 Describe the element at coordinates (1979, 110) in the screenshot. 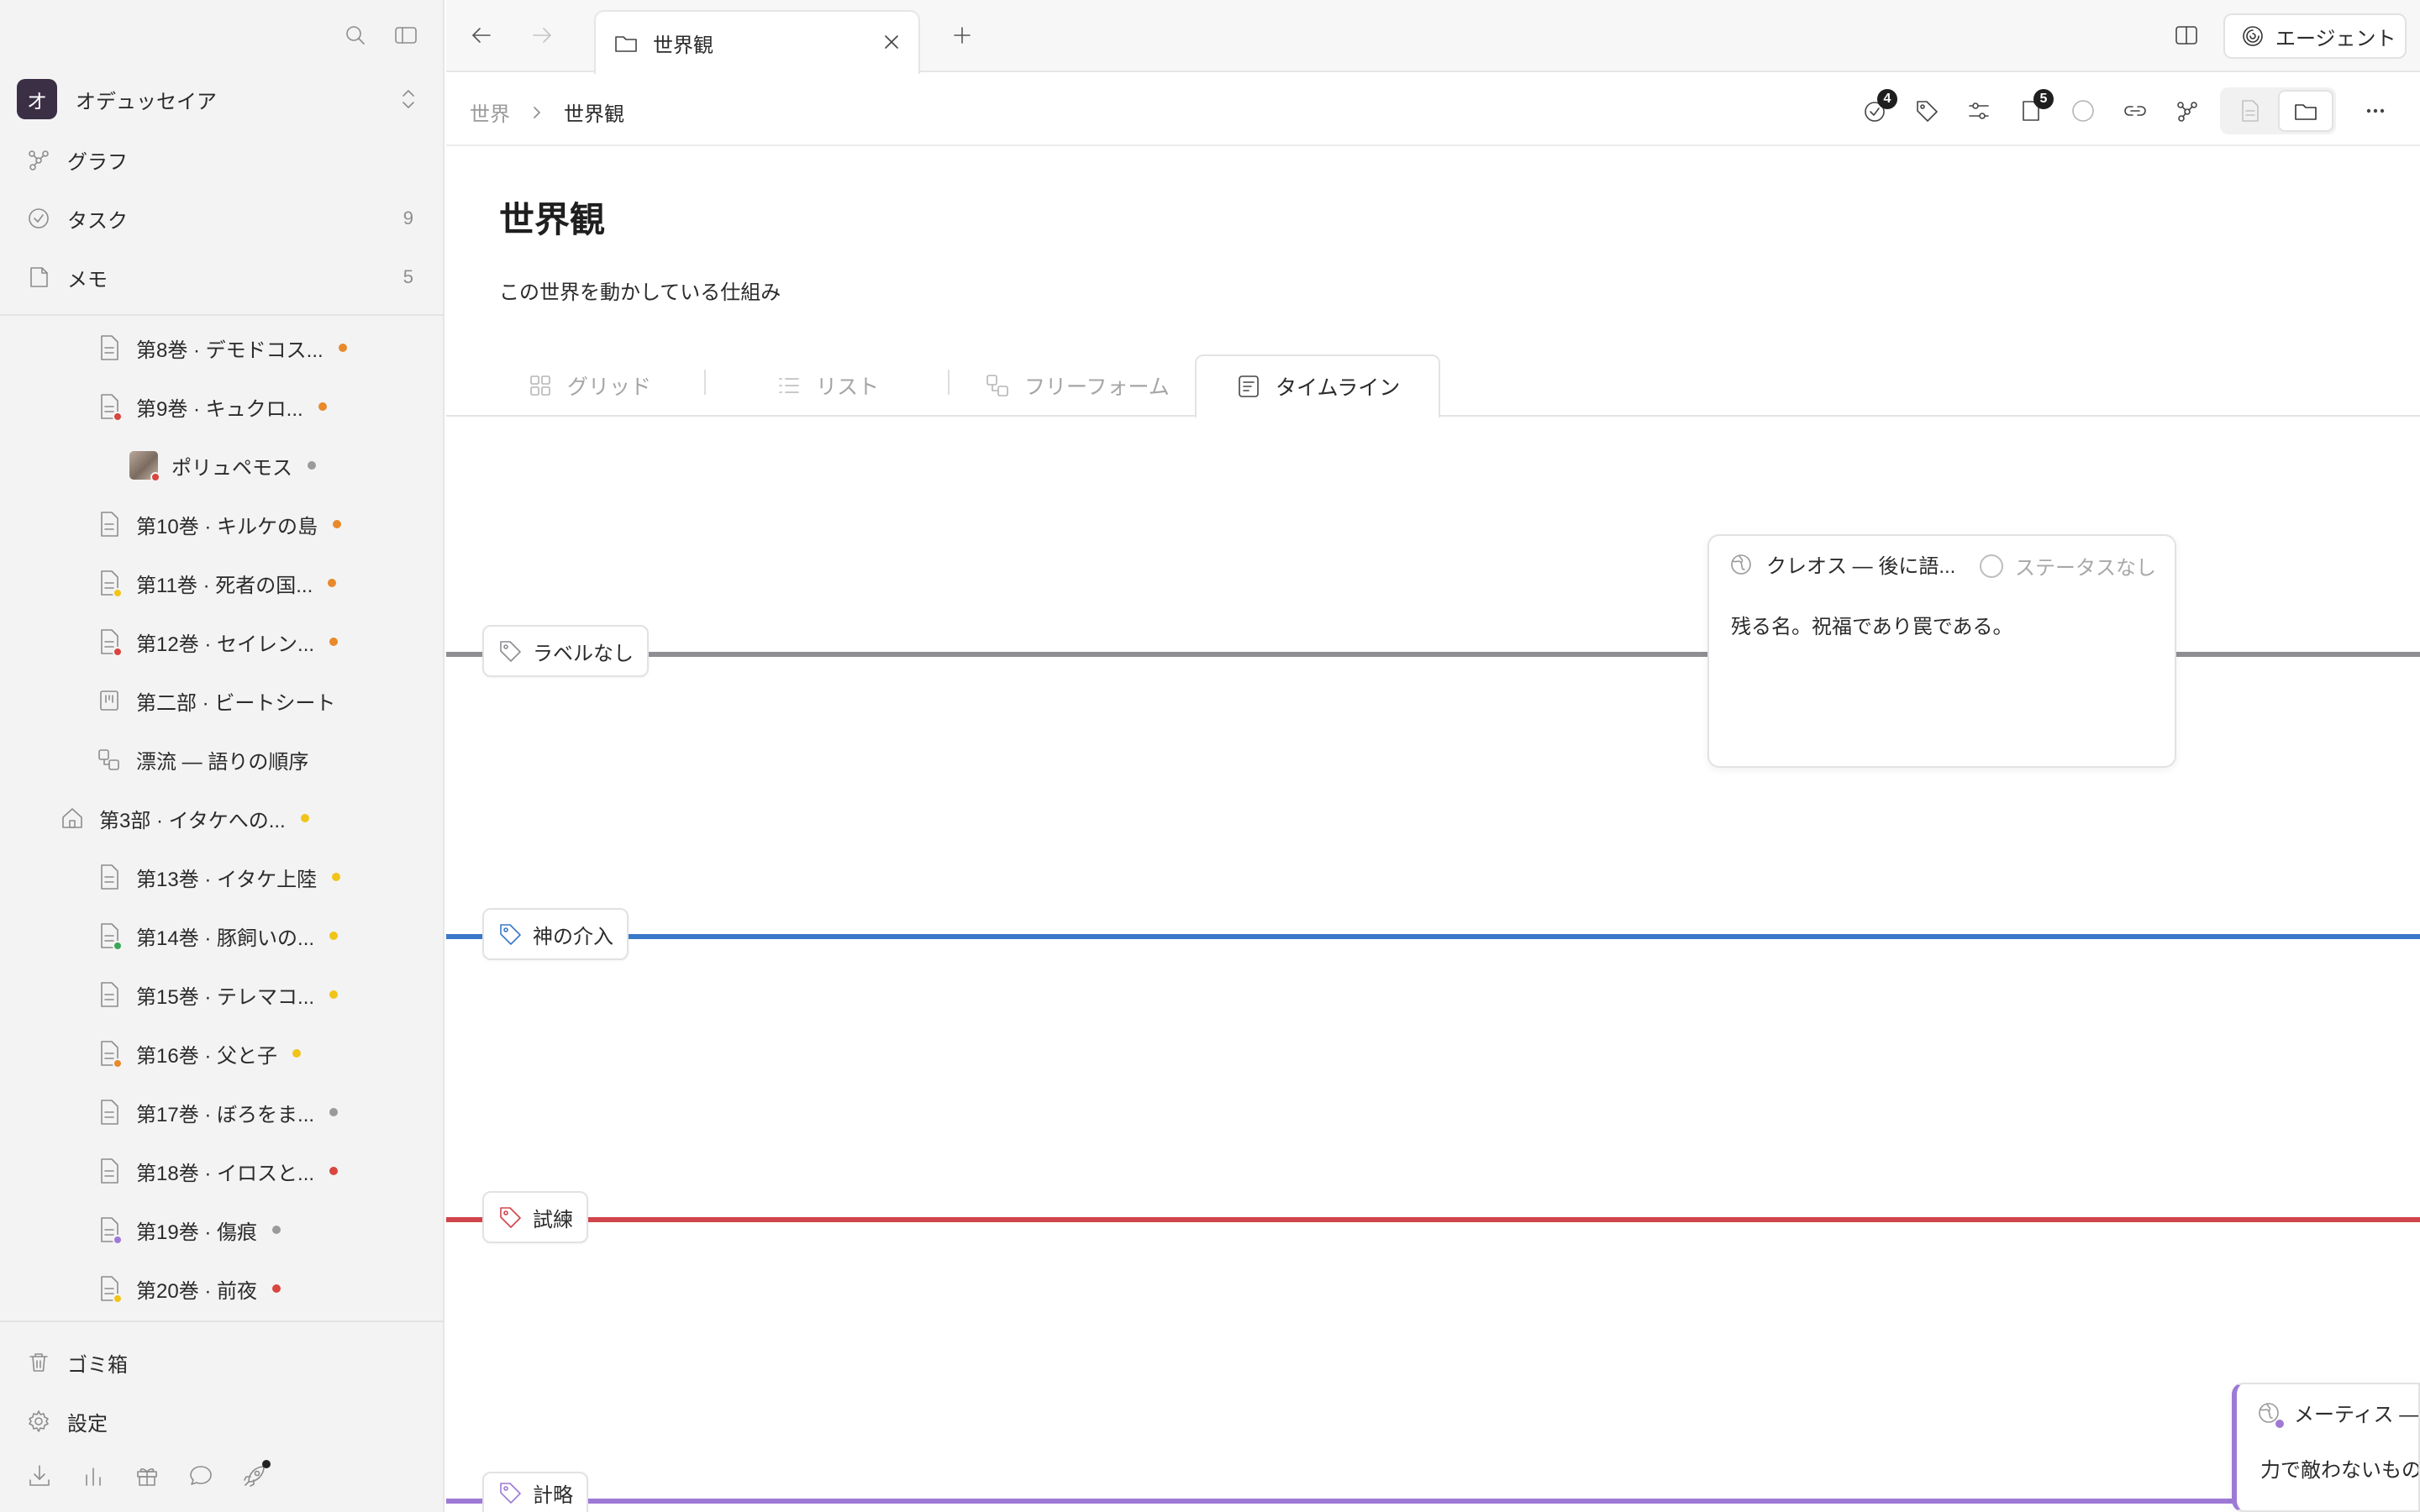

I see `filters-button` at that location.